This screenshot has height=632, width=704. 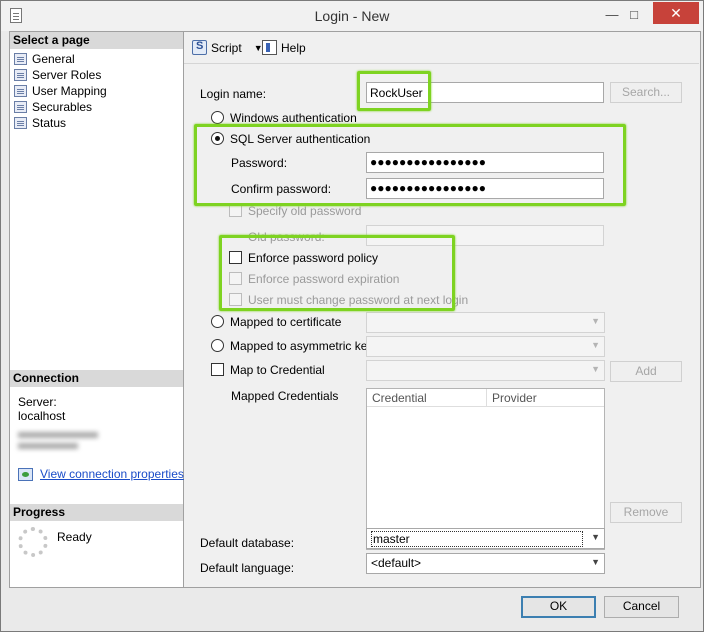 What do you see at coordinates (112, 474) in the screenshot?
I see `view-connection-properties-link: View connection properties` at bounding box center [112, 474].